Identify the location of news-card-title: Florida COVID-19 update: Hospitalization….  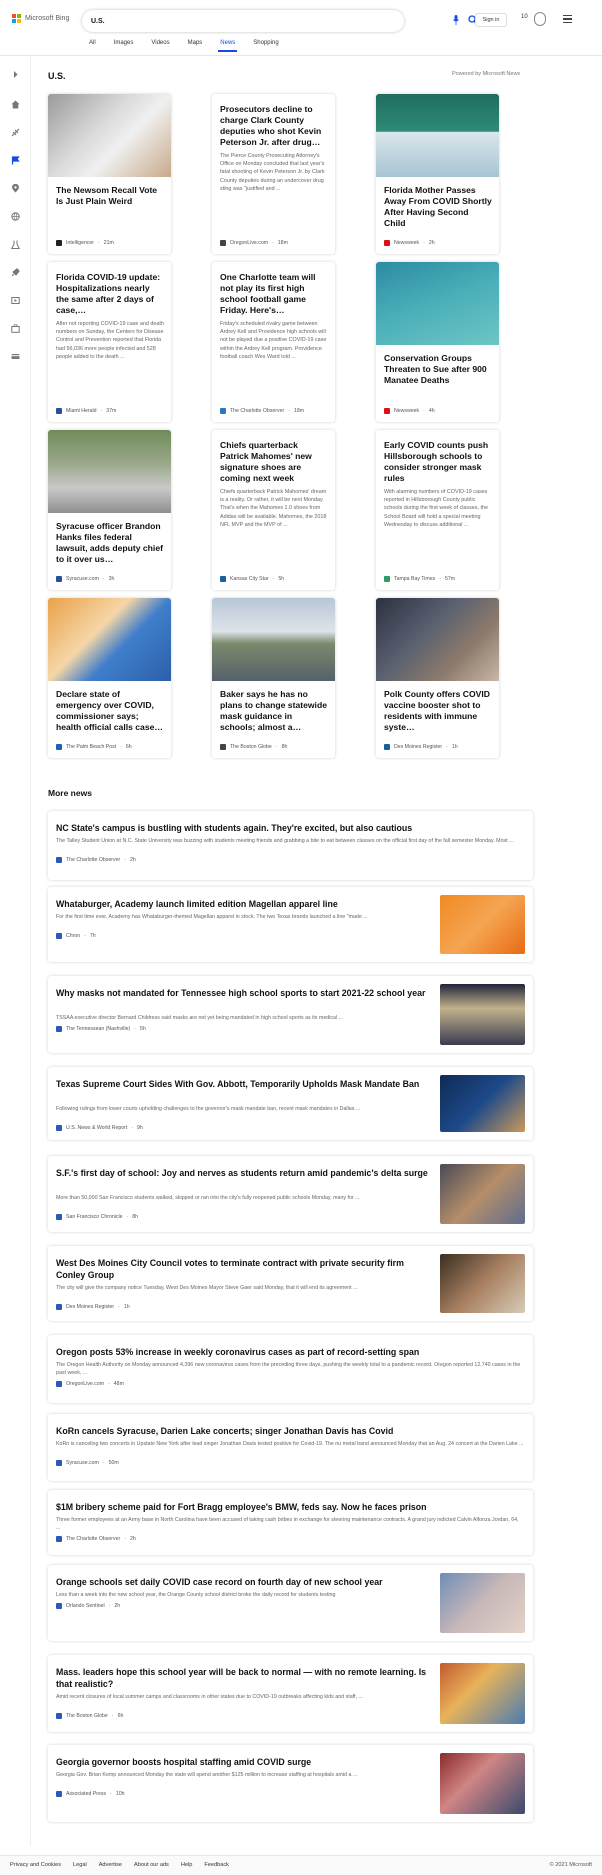
(110, 294).